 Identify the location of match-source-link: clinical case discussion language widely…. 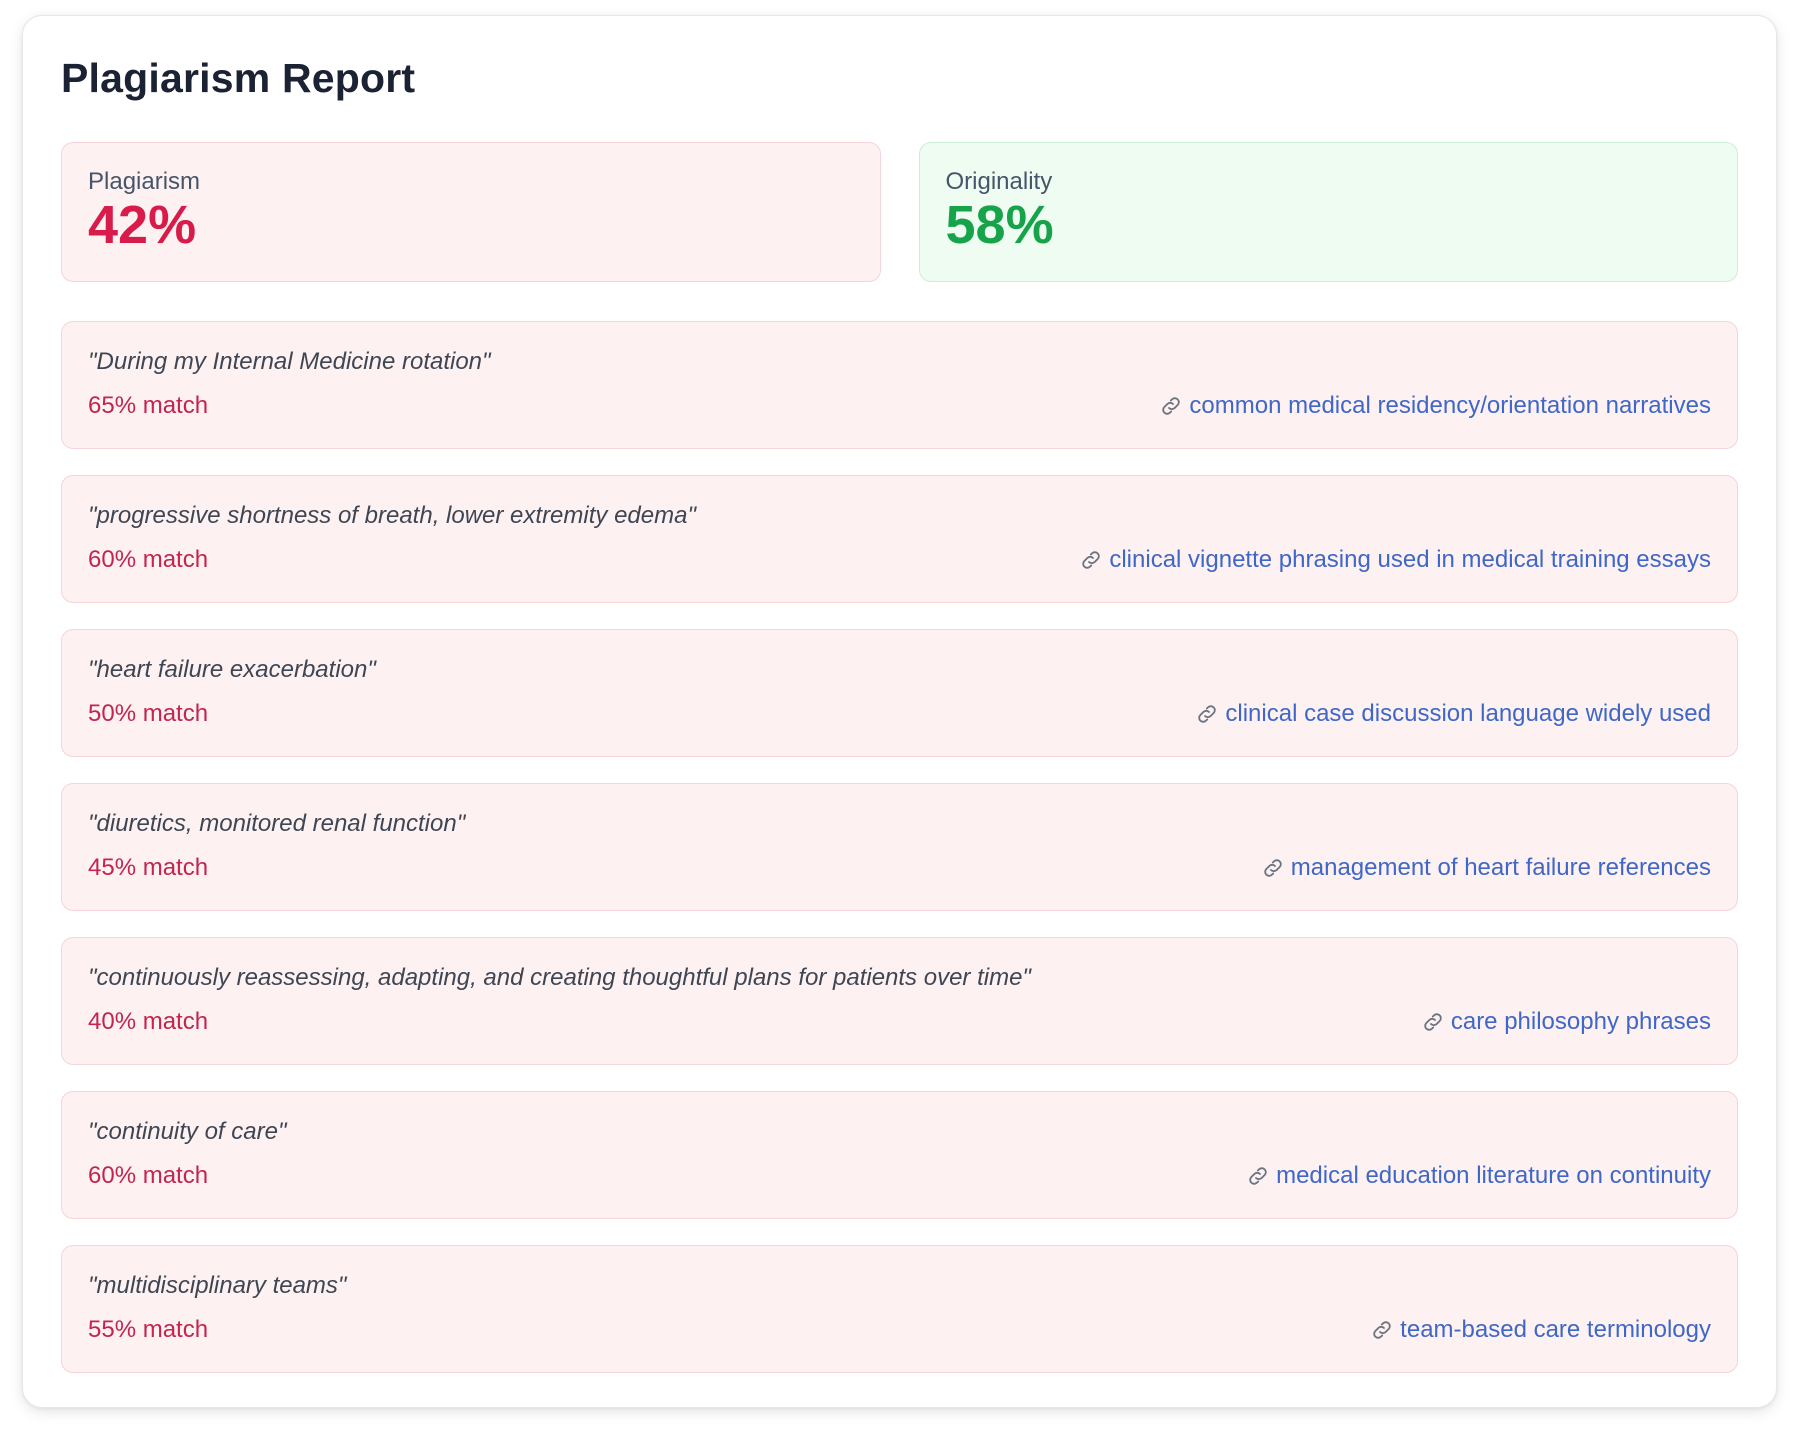
(1453, 714).